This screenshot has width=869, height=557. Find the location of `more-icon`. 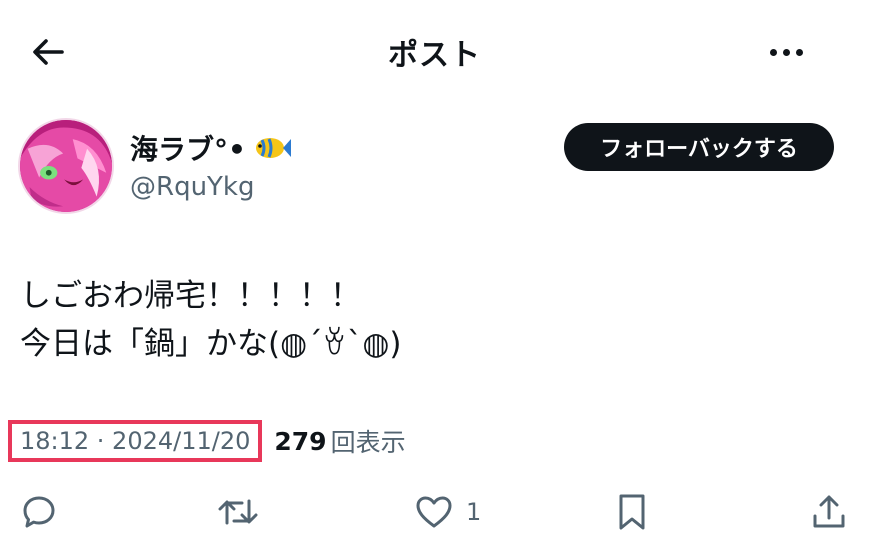

more-icon is located at coordinates (786, 52).